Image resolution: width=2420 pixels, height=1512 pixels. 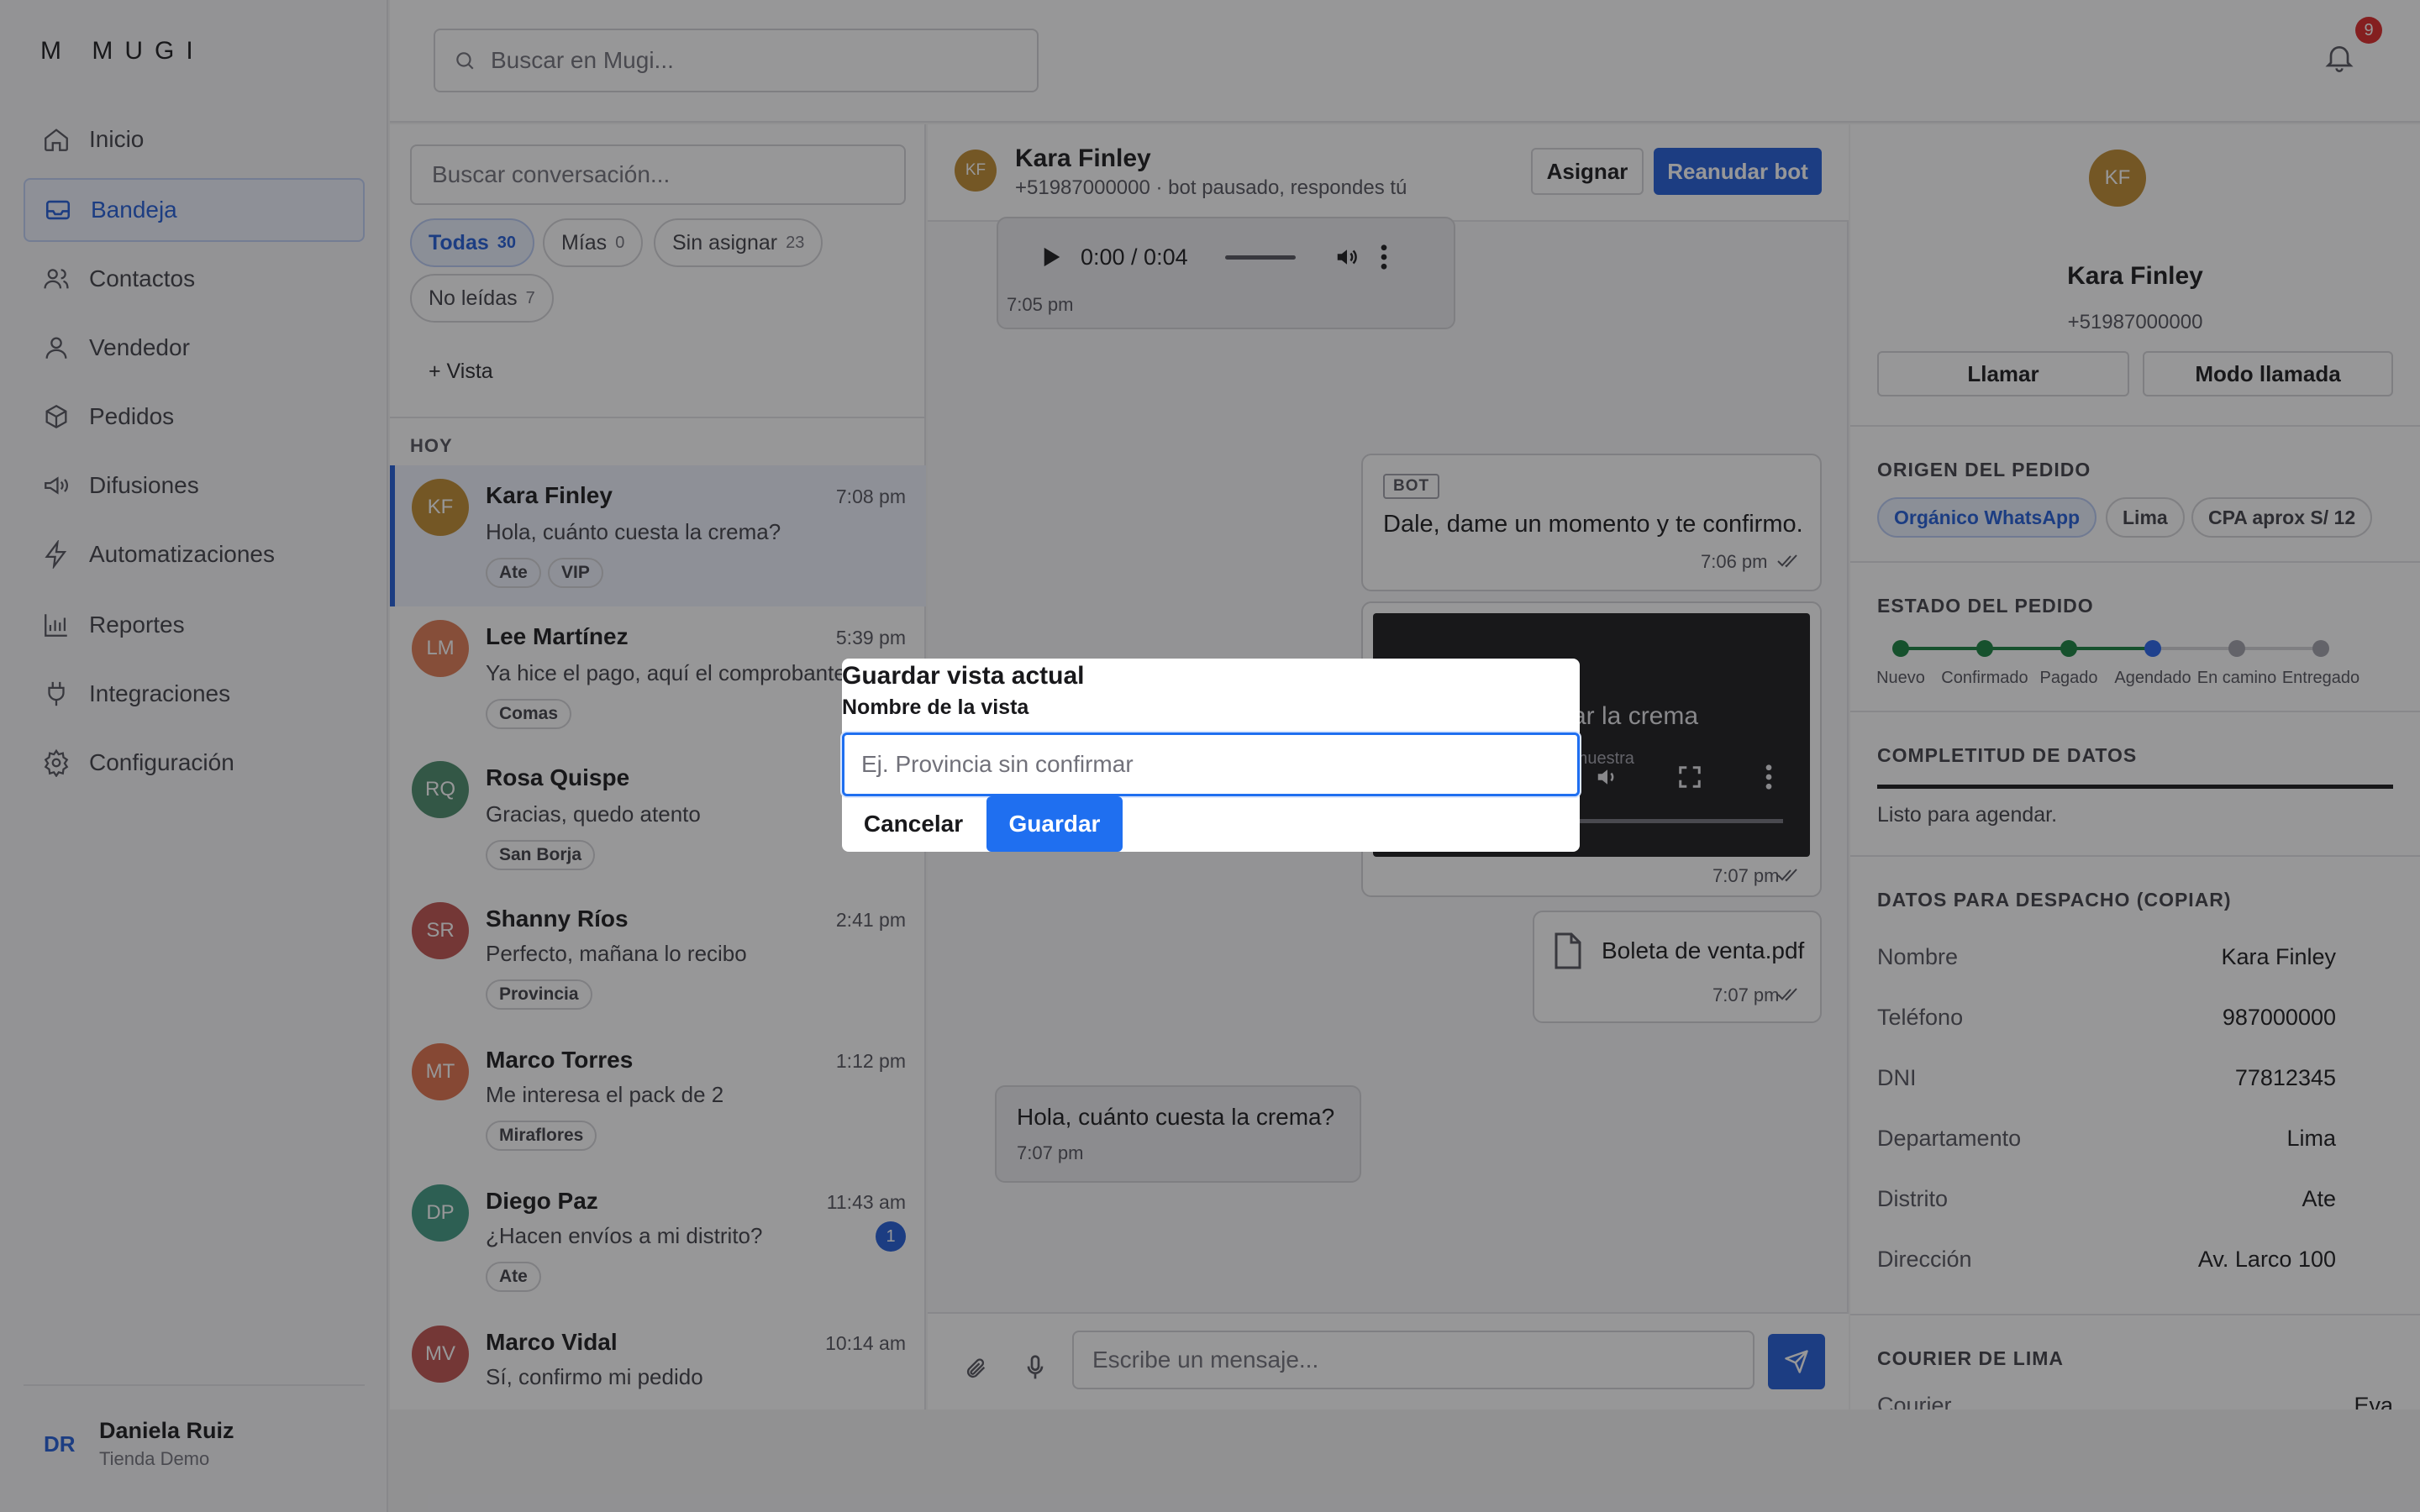 I want to click on view-name-label: Nombre de la vista, so click(x=935, y=707).